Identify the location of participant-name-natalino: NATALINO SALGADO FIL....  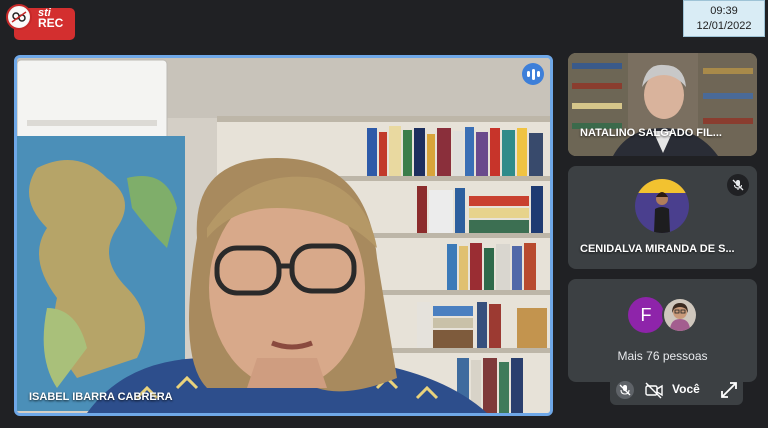
(651, 133).